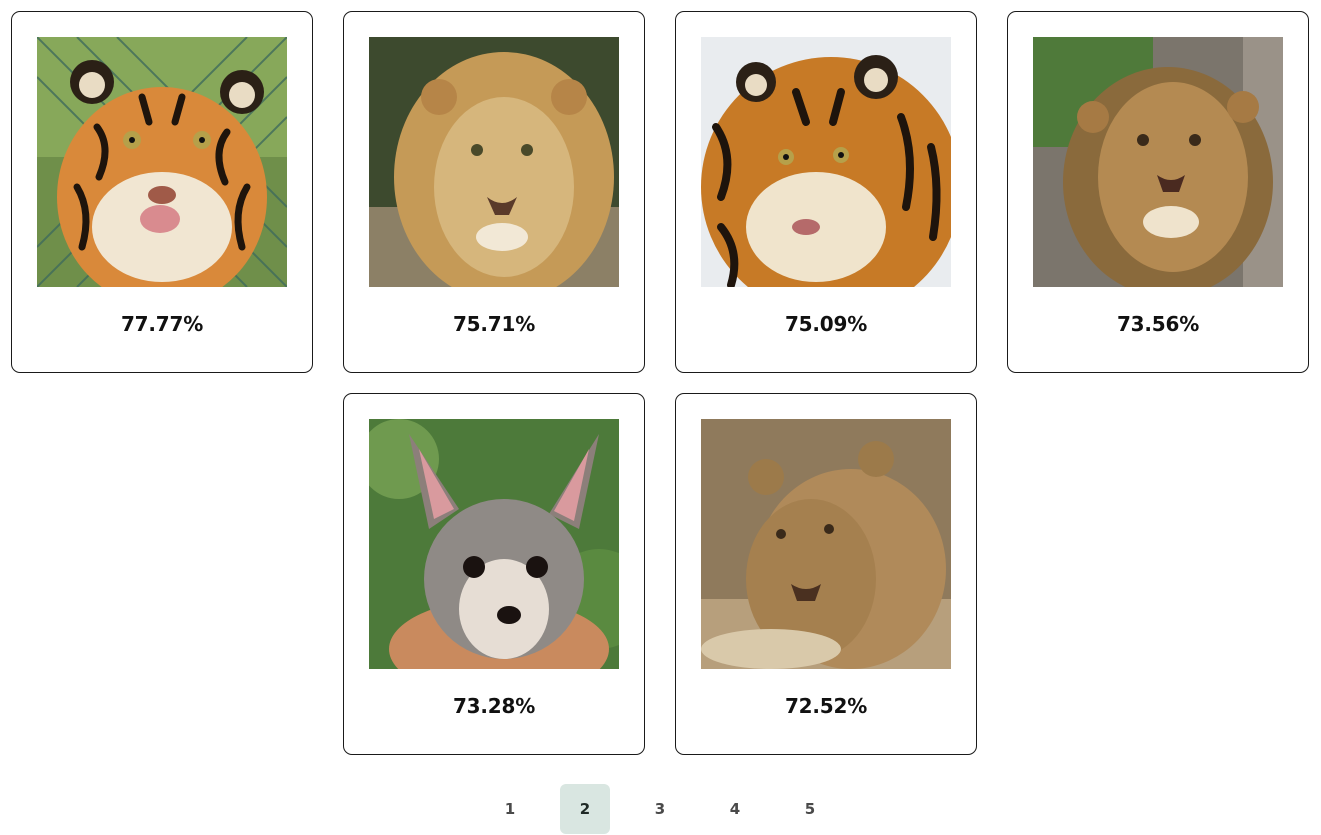  Describe the element at coordinates (494, 324) in the screenshot. I see `match-score: 75.71%` at that location.